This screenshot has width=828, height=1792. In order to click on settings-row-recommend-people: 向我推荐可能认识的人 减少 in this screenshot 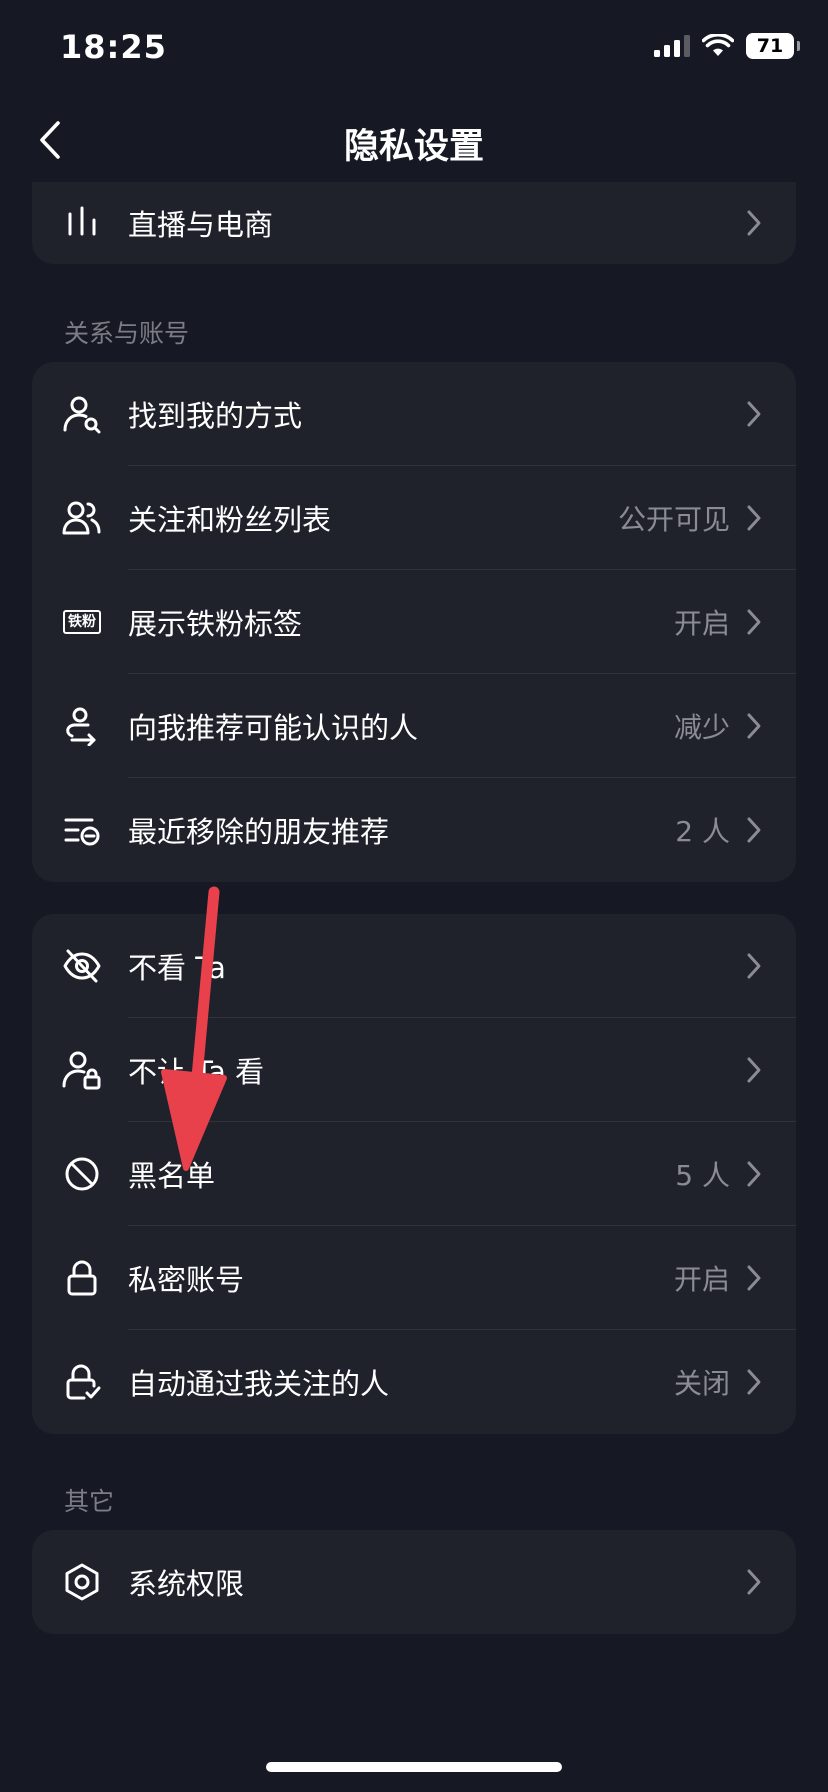, I will do `click(414, 726)`.